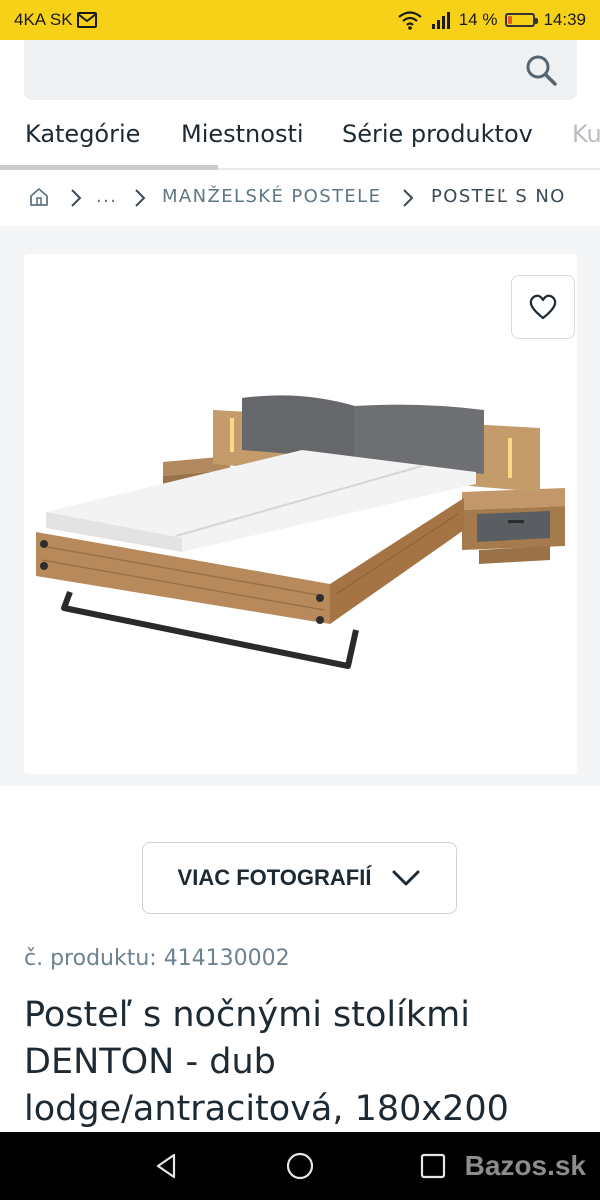  I want to click on back-icon, so click(167, 1166).